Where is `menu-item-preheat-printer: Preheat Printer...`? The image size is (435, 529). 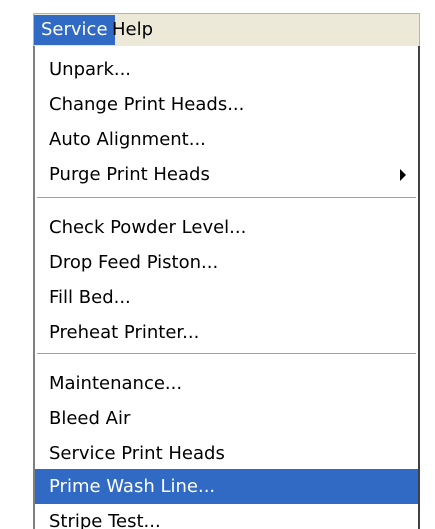 menu-item-preheat-printer: Preheat Printer... is located at coordinates (226, 332).